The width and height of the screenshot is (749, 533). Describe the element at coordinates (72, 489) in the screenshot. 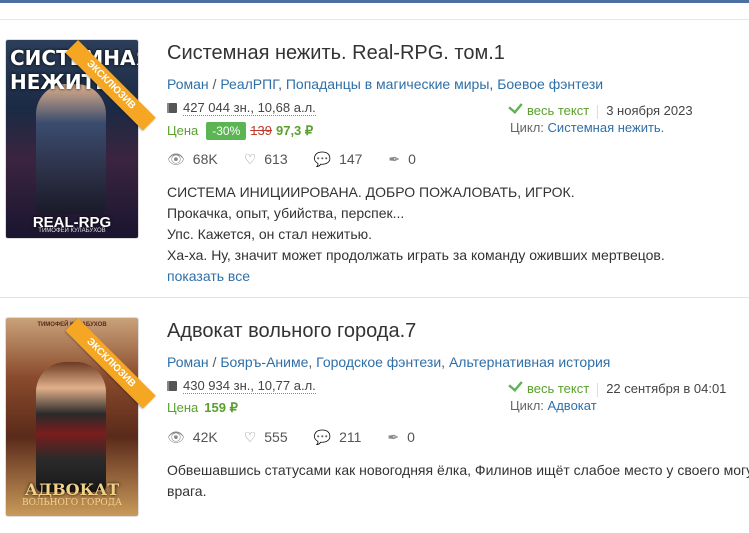

I see `cover-title: АДВОКАТ` at that location.